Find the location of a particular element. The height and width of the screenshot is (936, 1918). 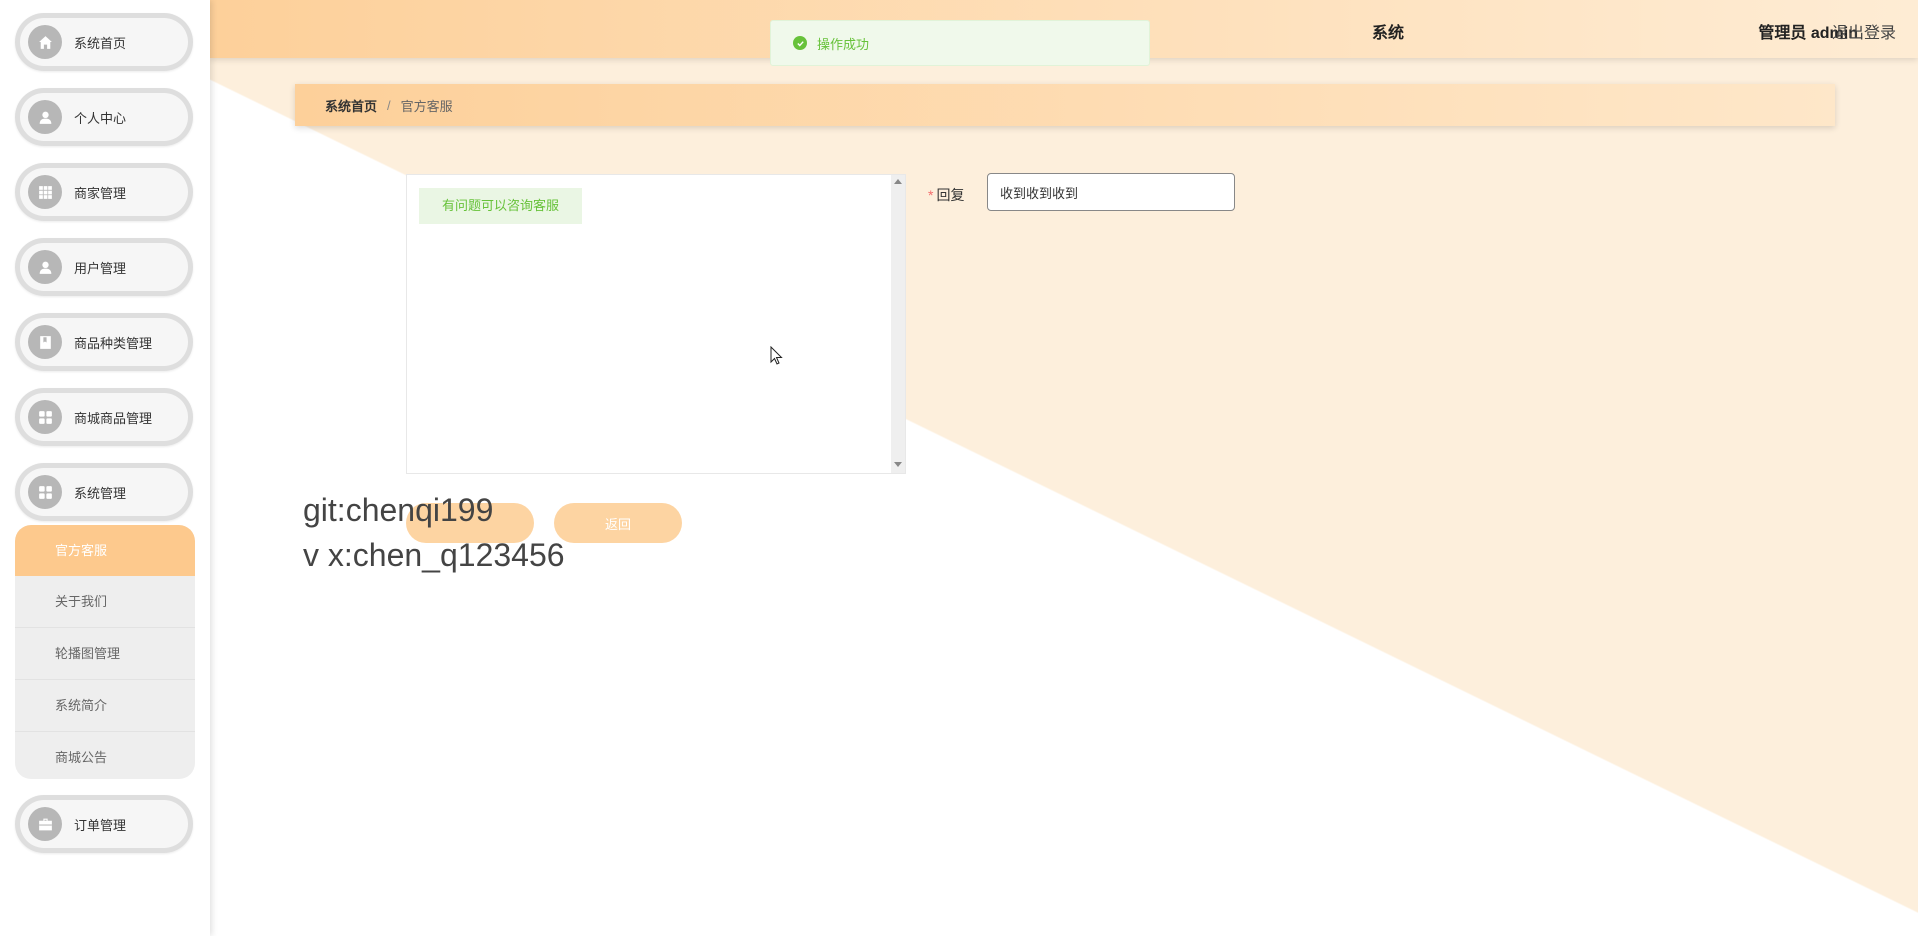

sidebar-item-order-management: 订单管理 is located at coordinates (104, 824).